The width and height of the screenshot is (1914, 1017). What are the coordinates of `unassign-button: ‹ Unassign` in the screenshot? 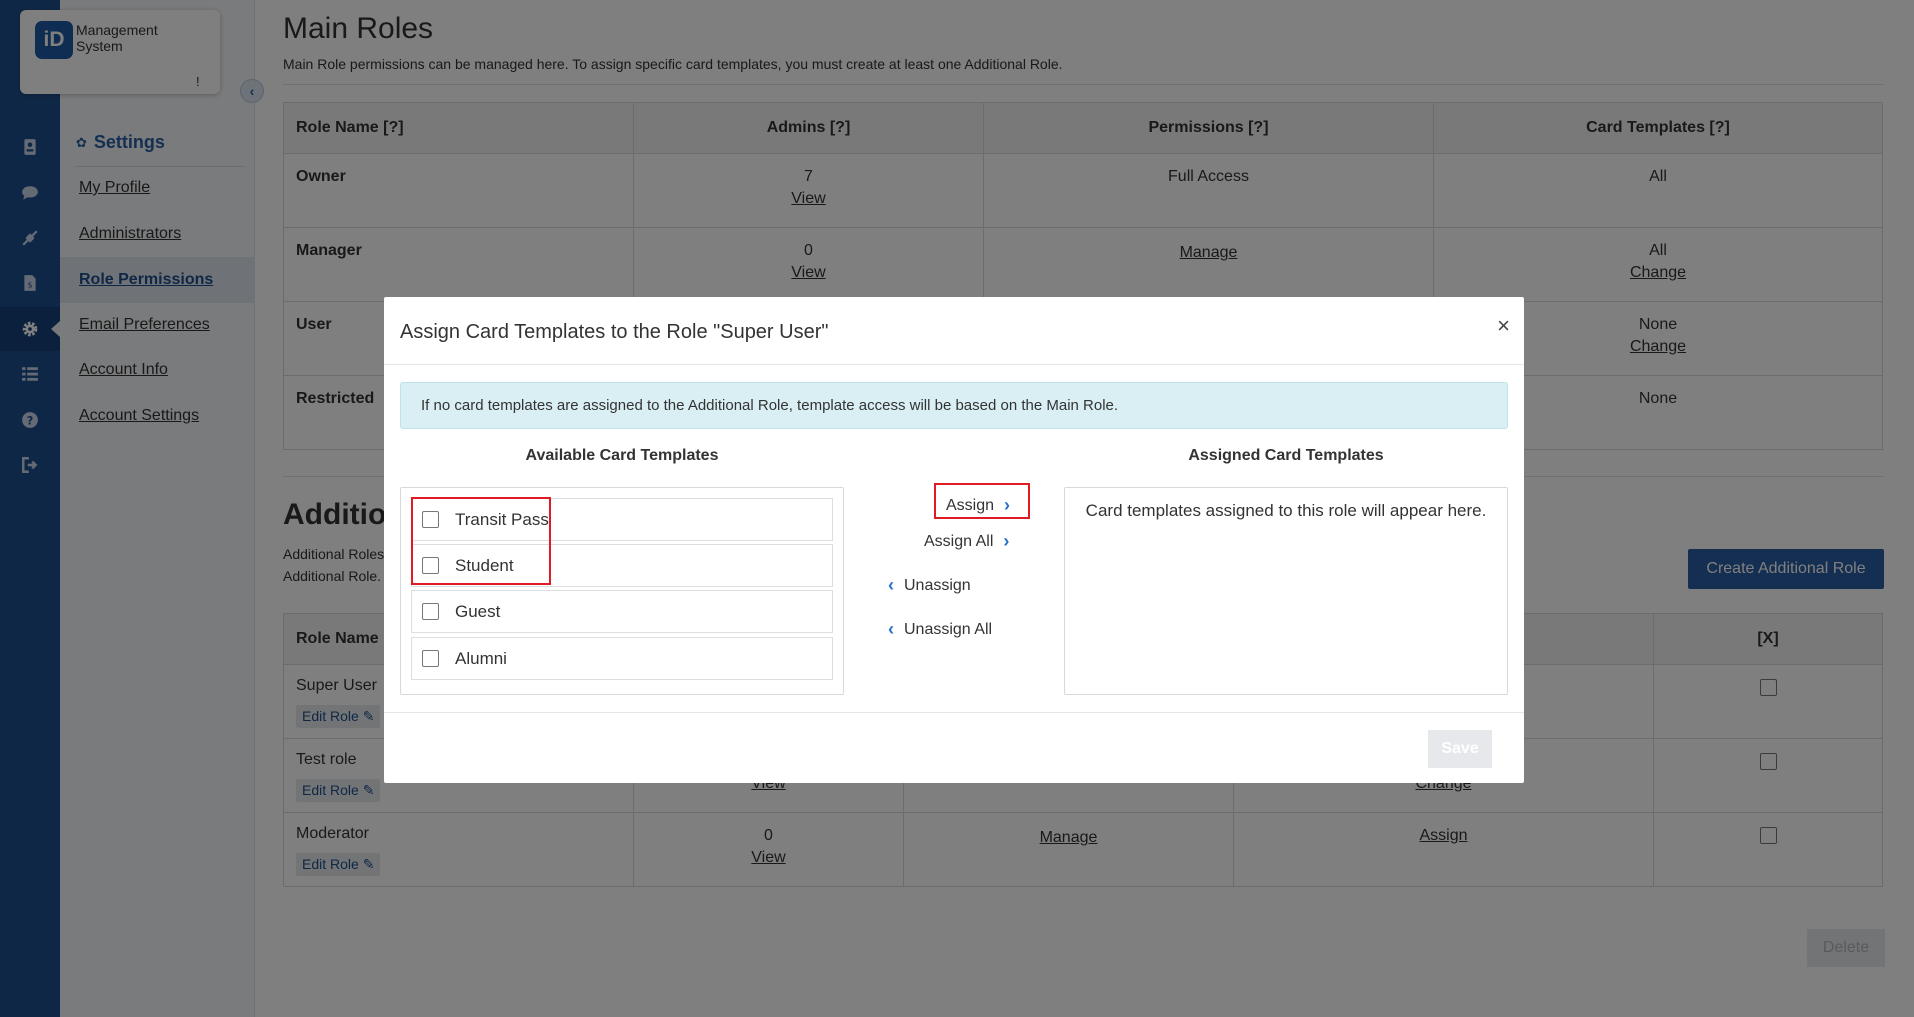 It's located at (929, 585).